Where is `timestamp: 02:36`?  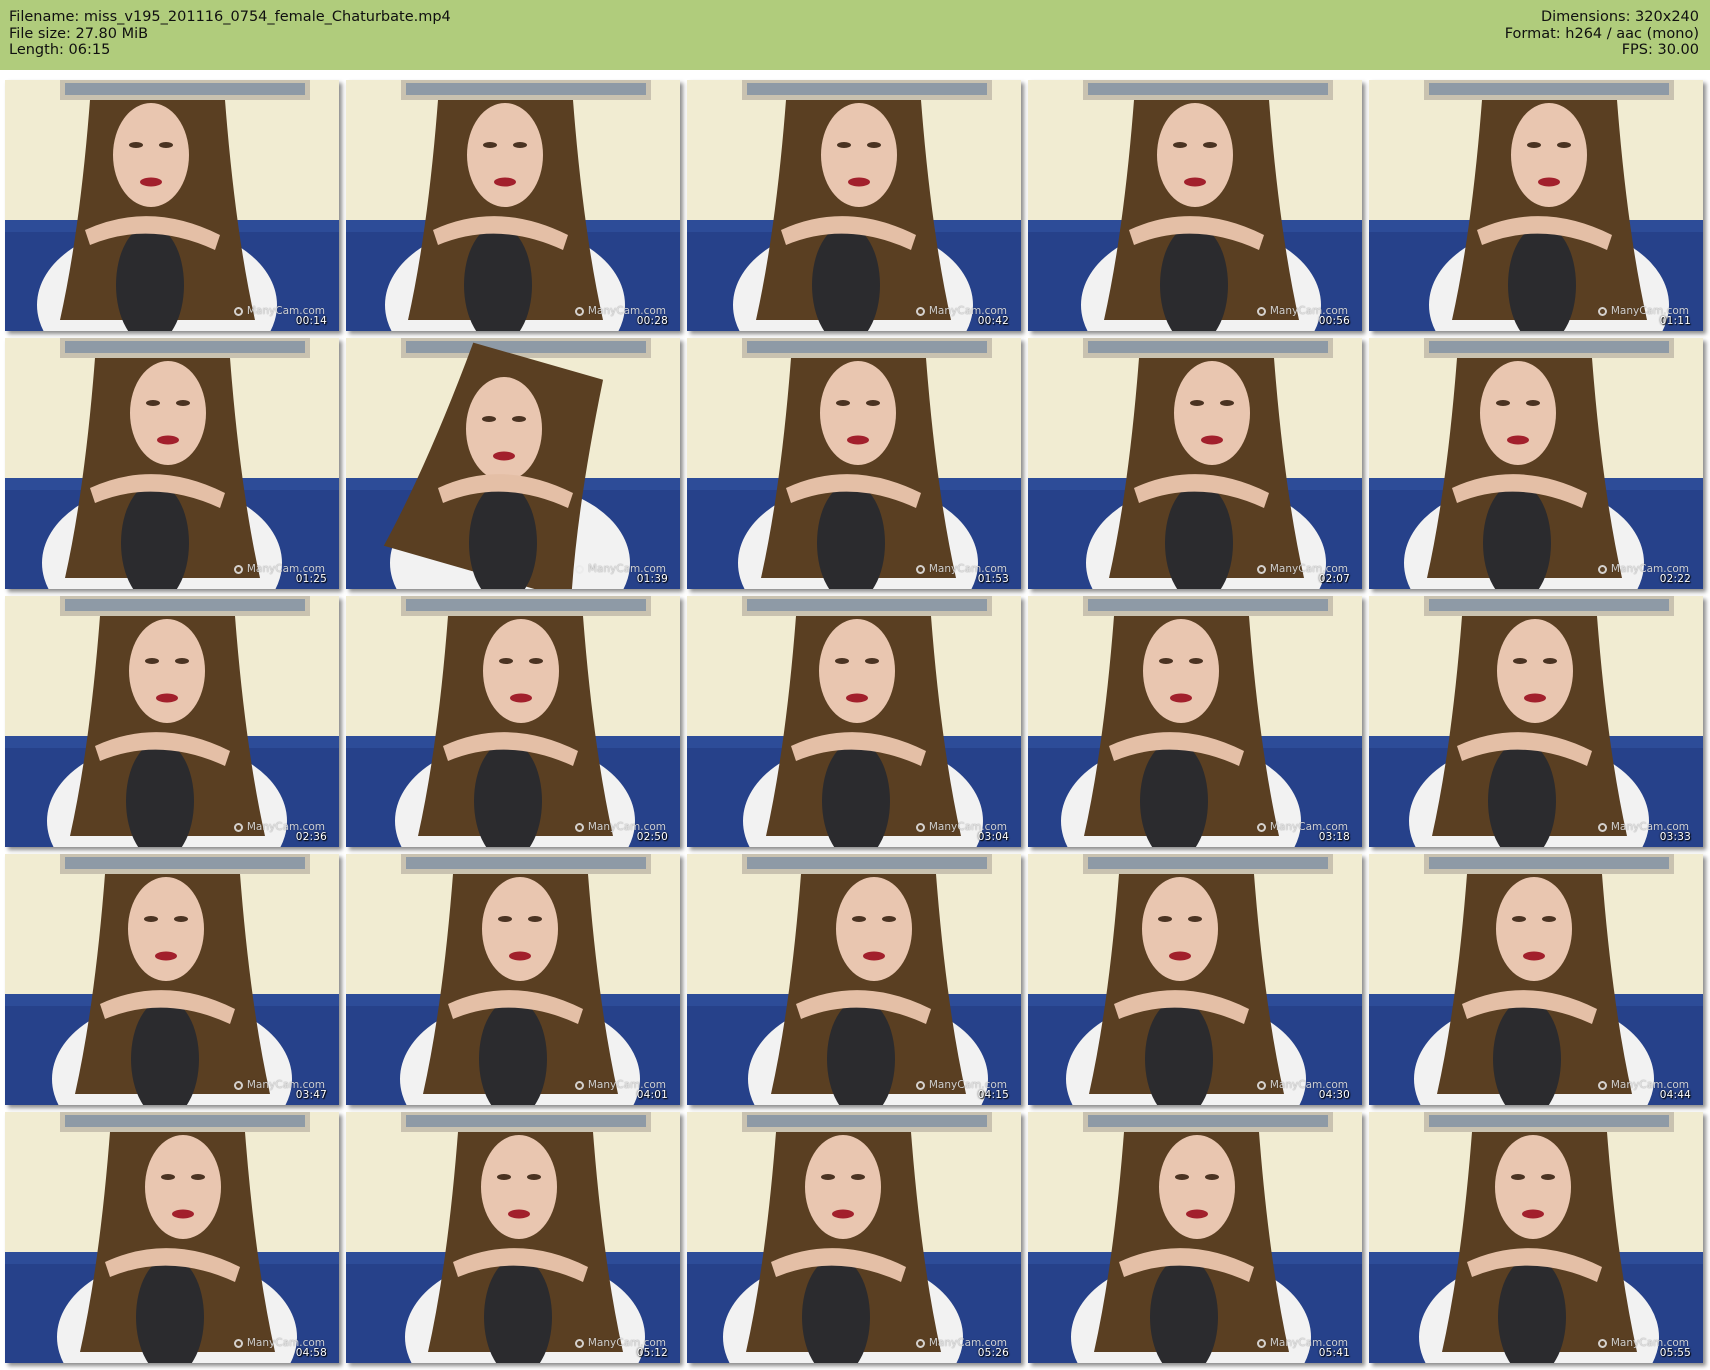
timestamp: 02:36 is located at coordinates (311, 837).